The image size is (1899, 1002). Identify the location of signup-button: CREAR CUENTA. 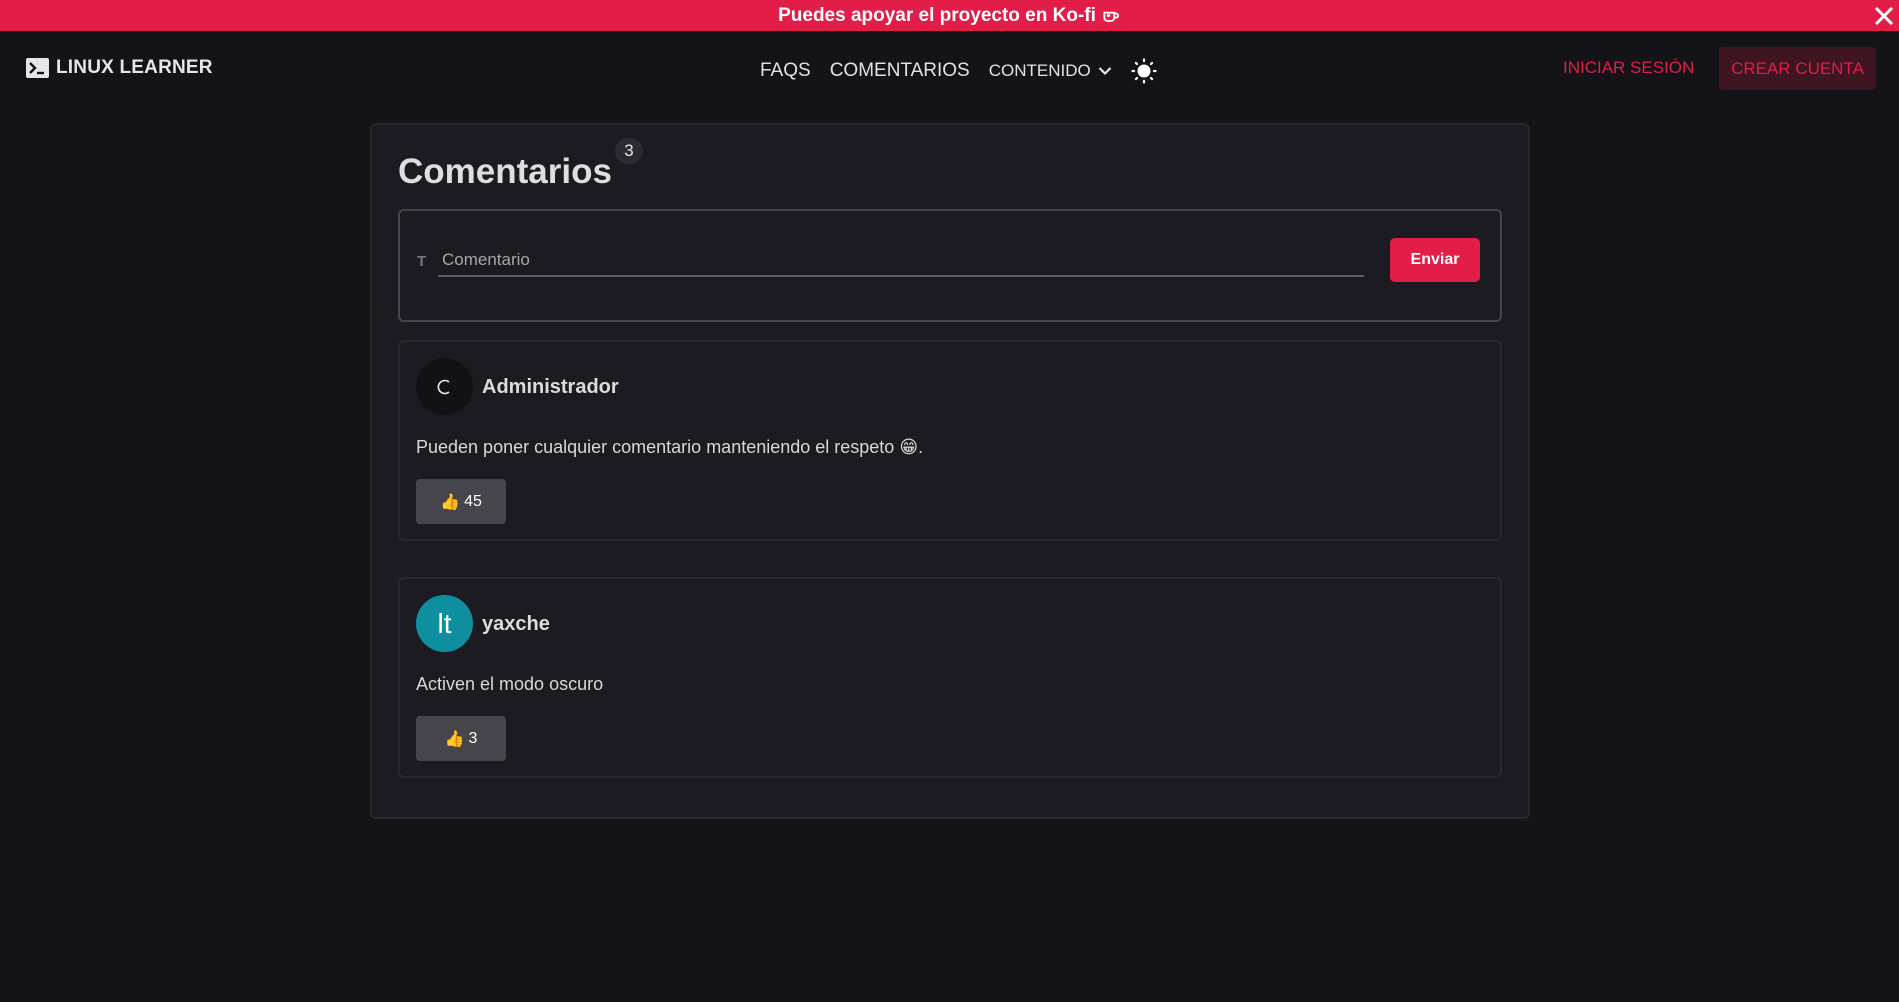
(1797, 68).